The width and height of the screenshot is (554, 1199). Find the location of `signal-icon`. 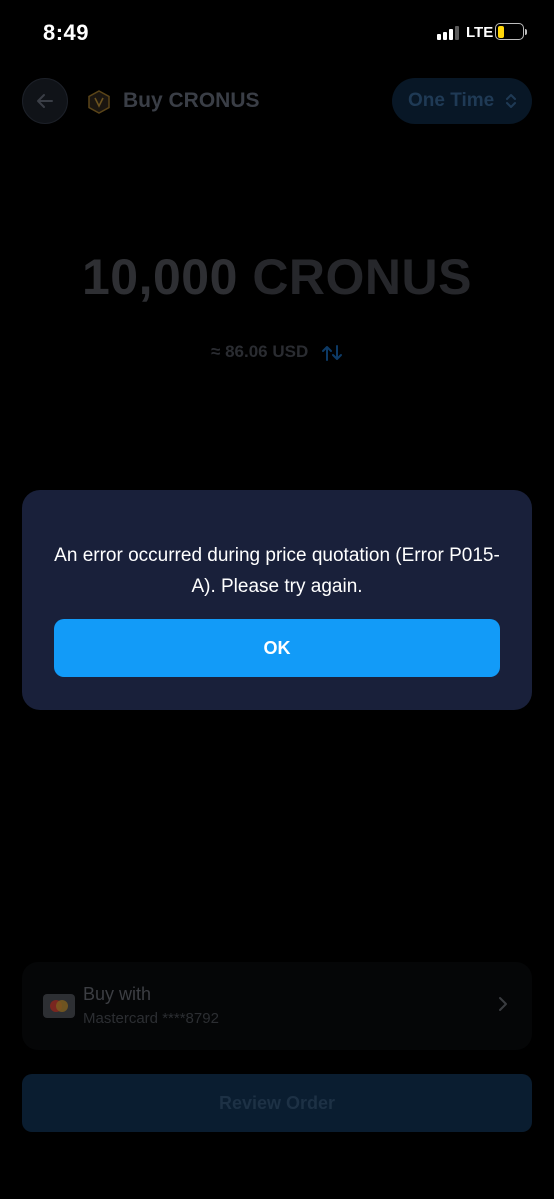

signal-icon is located at coordinates (450, 32).